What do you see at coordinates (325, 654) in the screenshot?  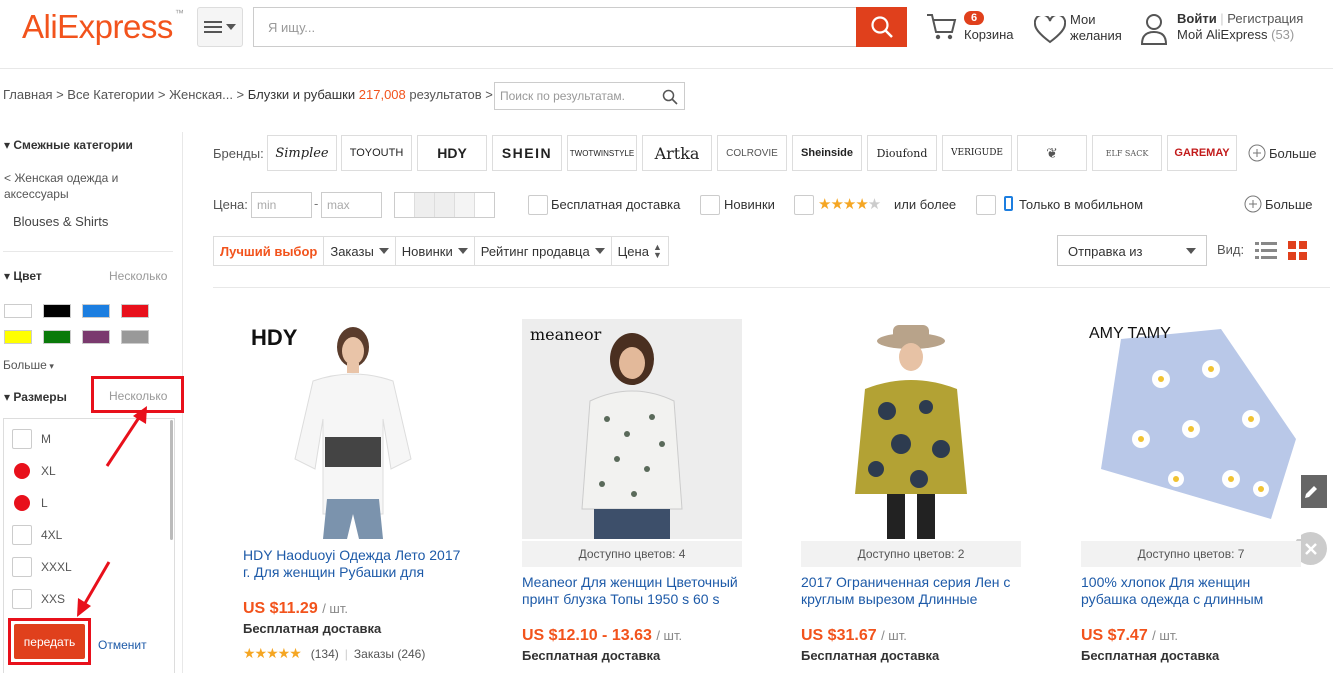 I see `reviews-count: (134)` at bounding box center [325, 654].